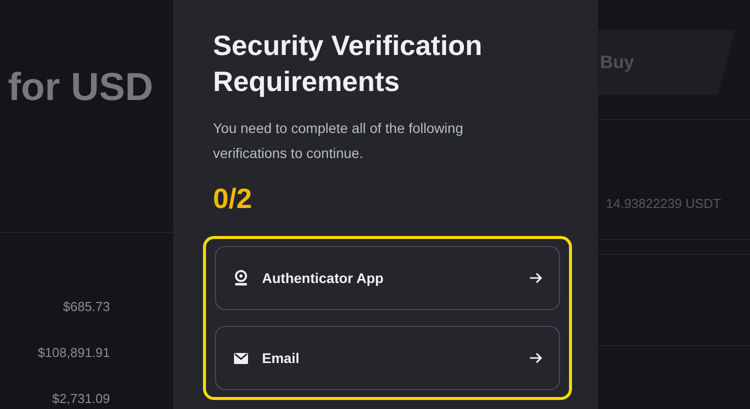 The image size is (750, 409). What do you see at coordinates (86, 307) in the screenshot?
I see `price-text: $685.73` at bounding box center [86, 307].